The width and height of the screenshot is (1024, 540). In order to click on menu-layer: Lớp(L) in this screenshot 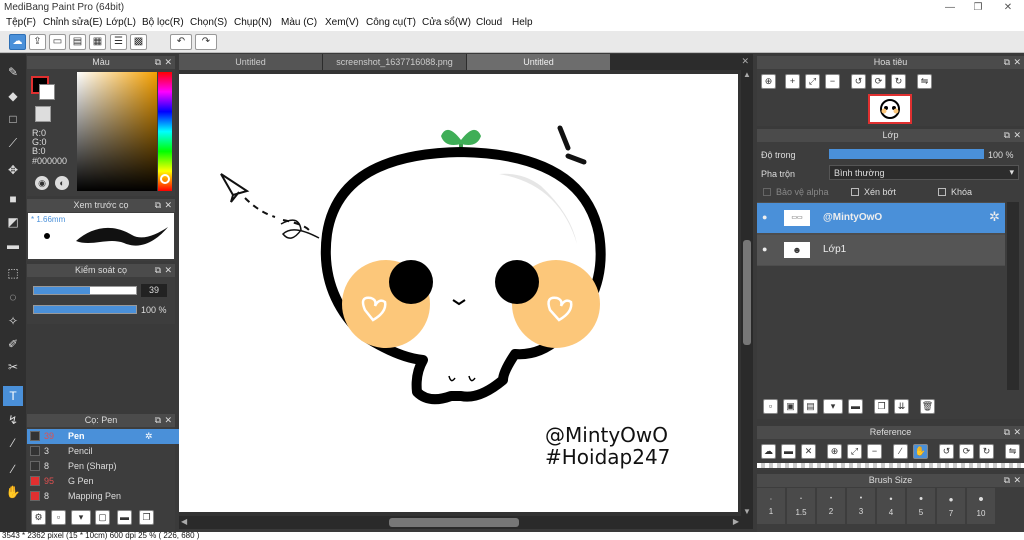, I will do `click(121, 22)`.